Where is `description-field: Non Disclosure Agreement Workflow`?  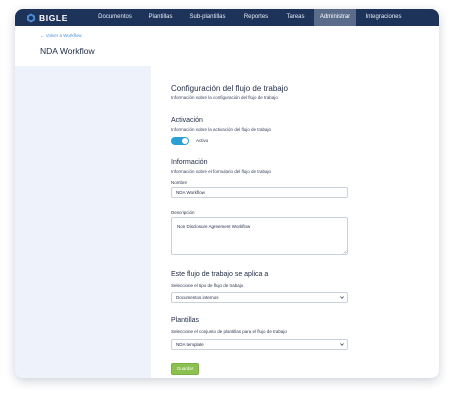 description-field: Non Disclosure Agreement Workflow is located at coordinates (259, 236).